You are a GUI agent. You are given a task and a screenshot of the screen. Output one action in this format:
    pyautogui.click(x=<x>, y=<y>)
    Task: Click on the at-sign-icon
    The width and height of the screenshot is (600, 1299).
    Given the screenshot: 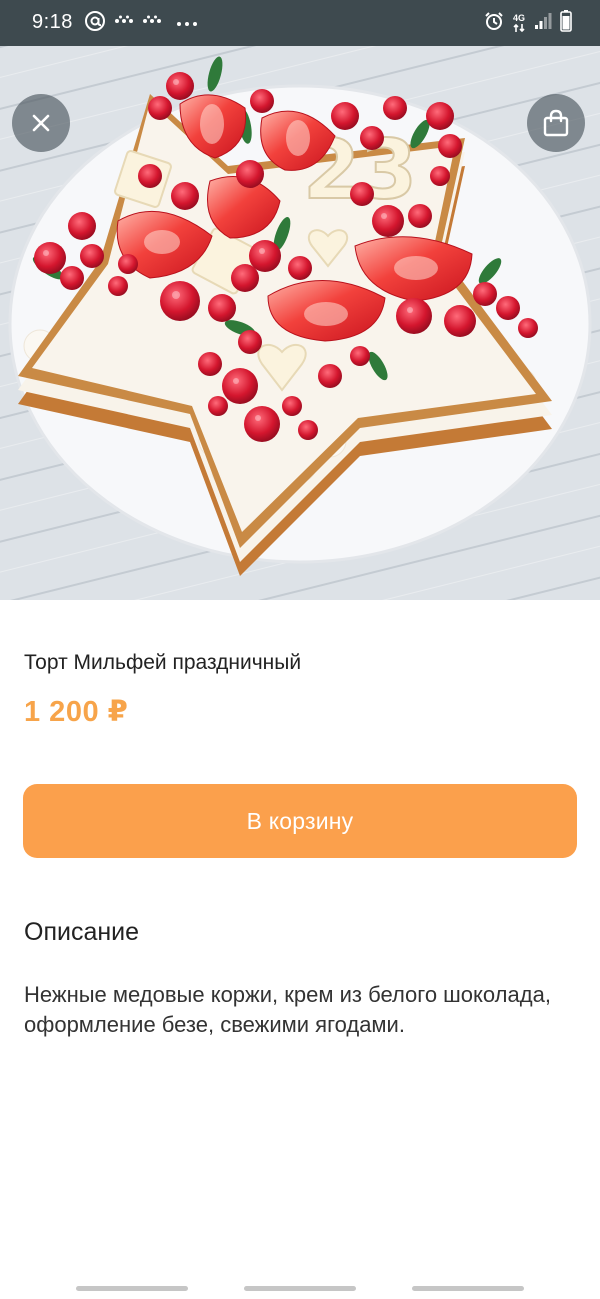 What is the action you would take?
    pyautogui.click(x=95, y=23)
    